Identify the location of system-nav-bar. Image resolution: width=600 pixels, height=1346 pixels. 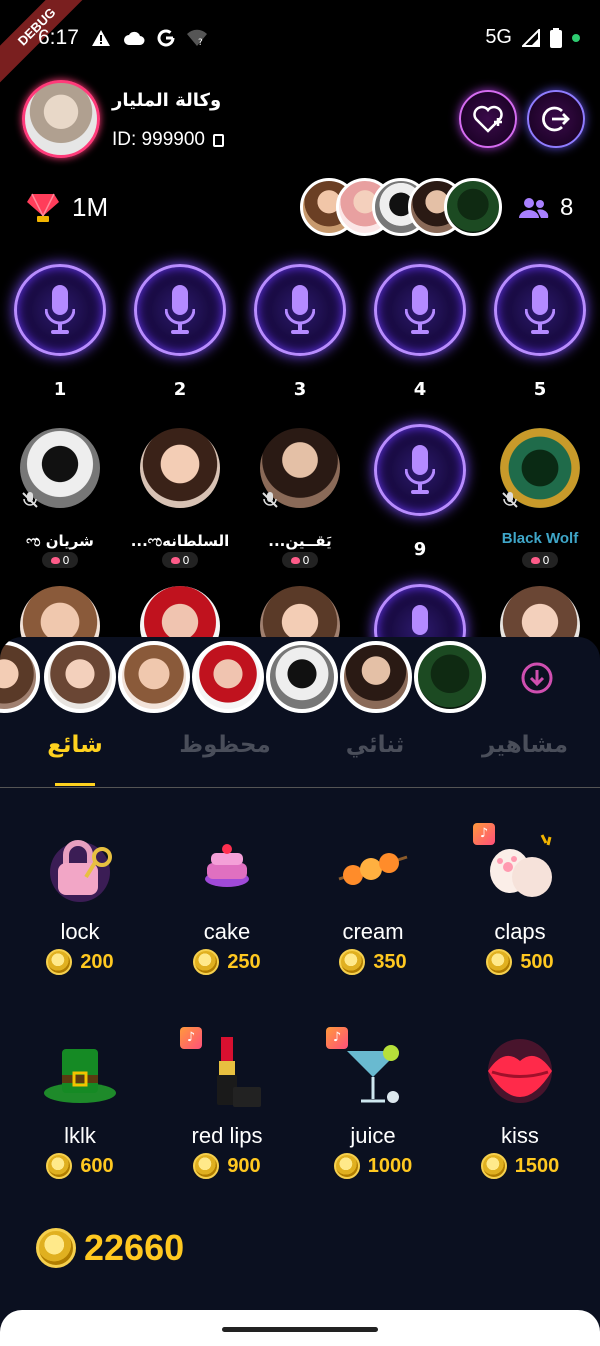
(300, 1328).